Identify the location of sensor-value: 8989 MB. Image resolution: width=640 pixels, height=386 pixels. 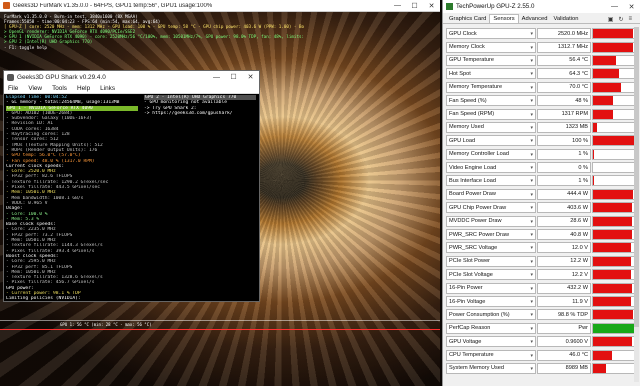
(564, 368).